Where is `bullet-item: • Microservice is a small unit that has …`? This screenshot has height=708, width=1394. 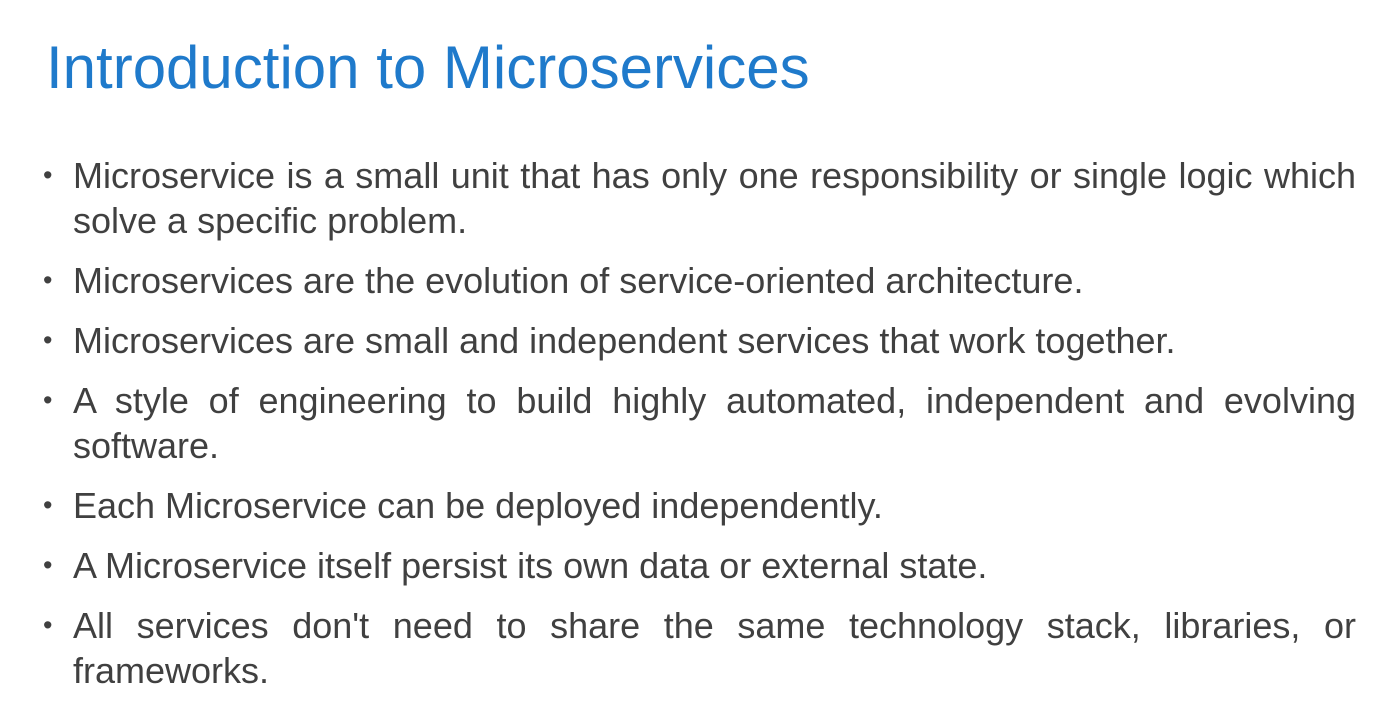
bullet-item: • Microservice is a small unit that has … is located at coordinates (699, 198).